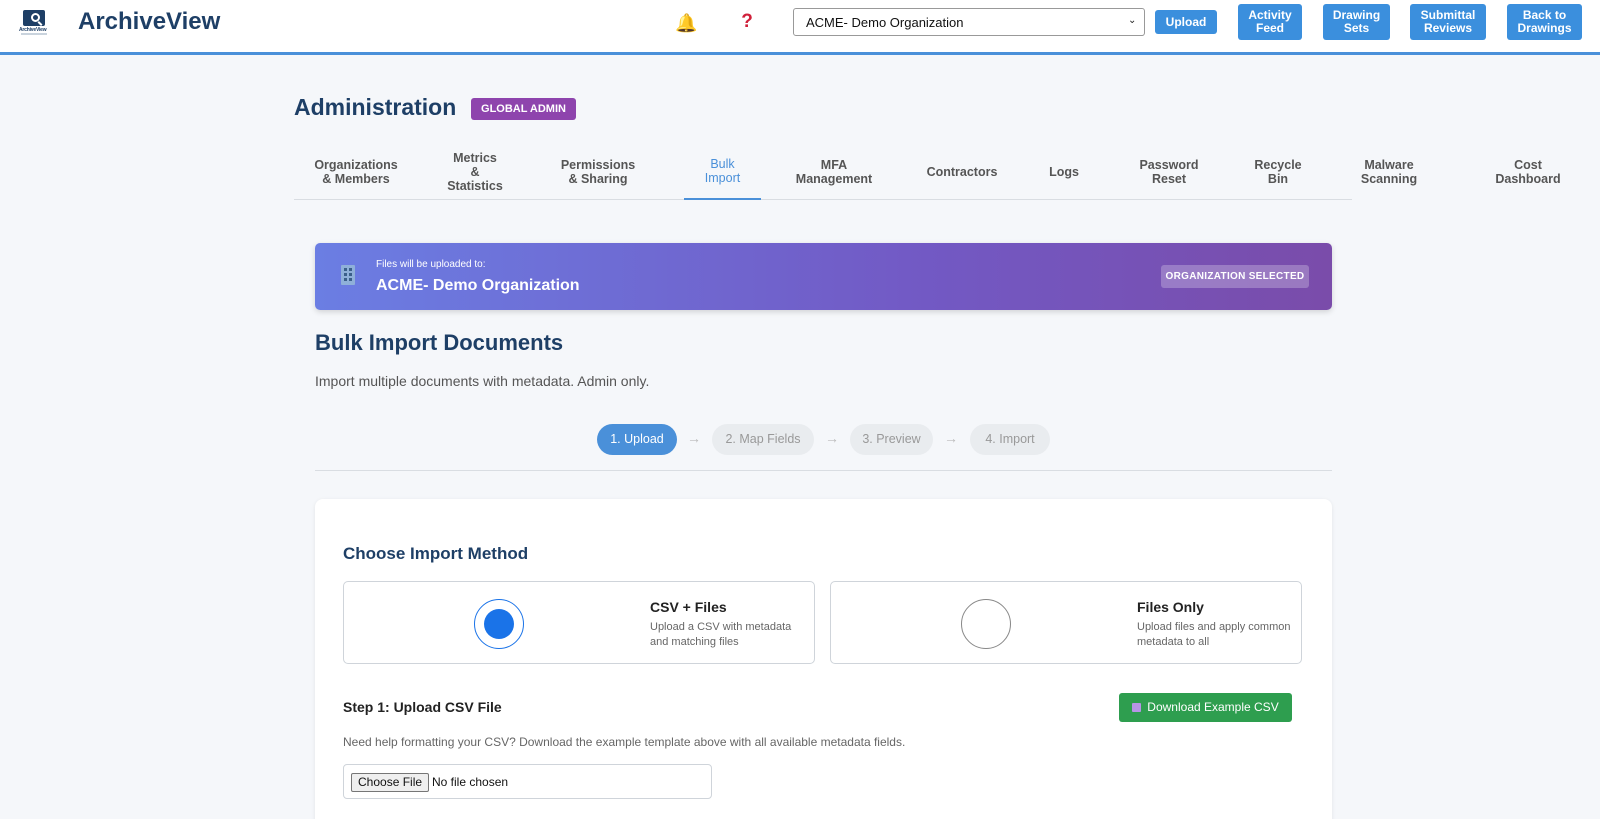 The image size is (1600, 819). What do you see at coordinates (1064, 171) in the screenshot?
I see `tab-logs: Logs` at bounding box center [1064, 171].